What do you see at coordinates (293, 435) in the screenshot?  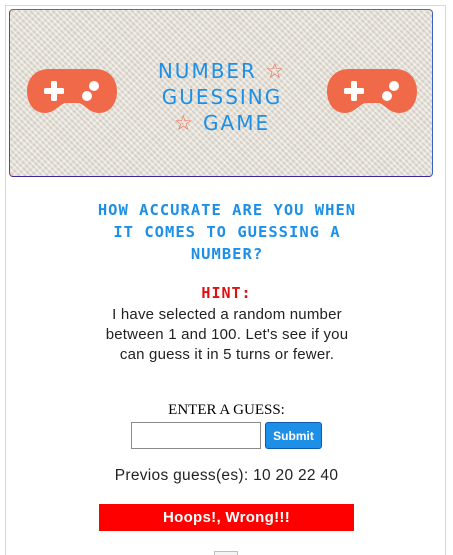 I see `submit-button: Submit` at bounding box center [293, 435].